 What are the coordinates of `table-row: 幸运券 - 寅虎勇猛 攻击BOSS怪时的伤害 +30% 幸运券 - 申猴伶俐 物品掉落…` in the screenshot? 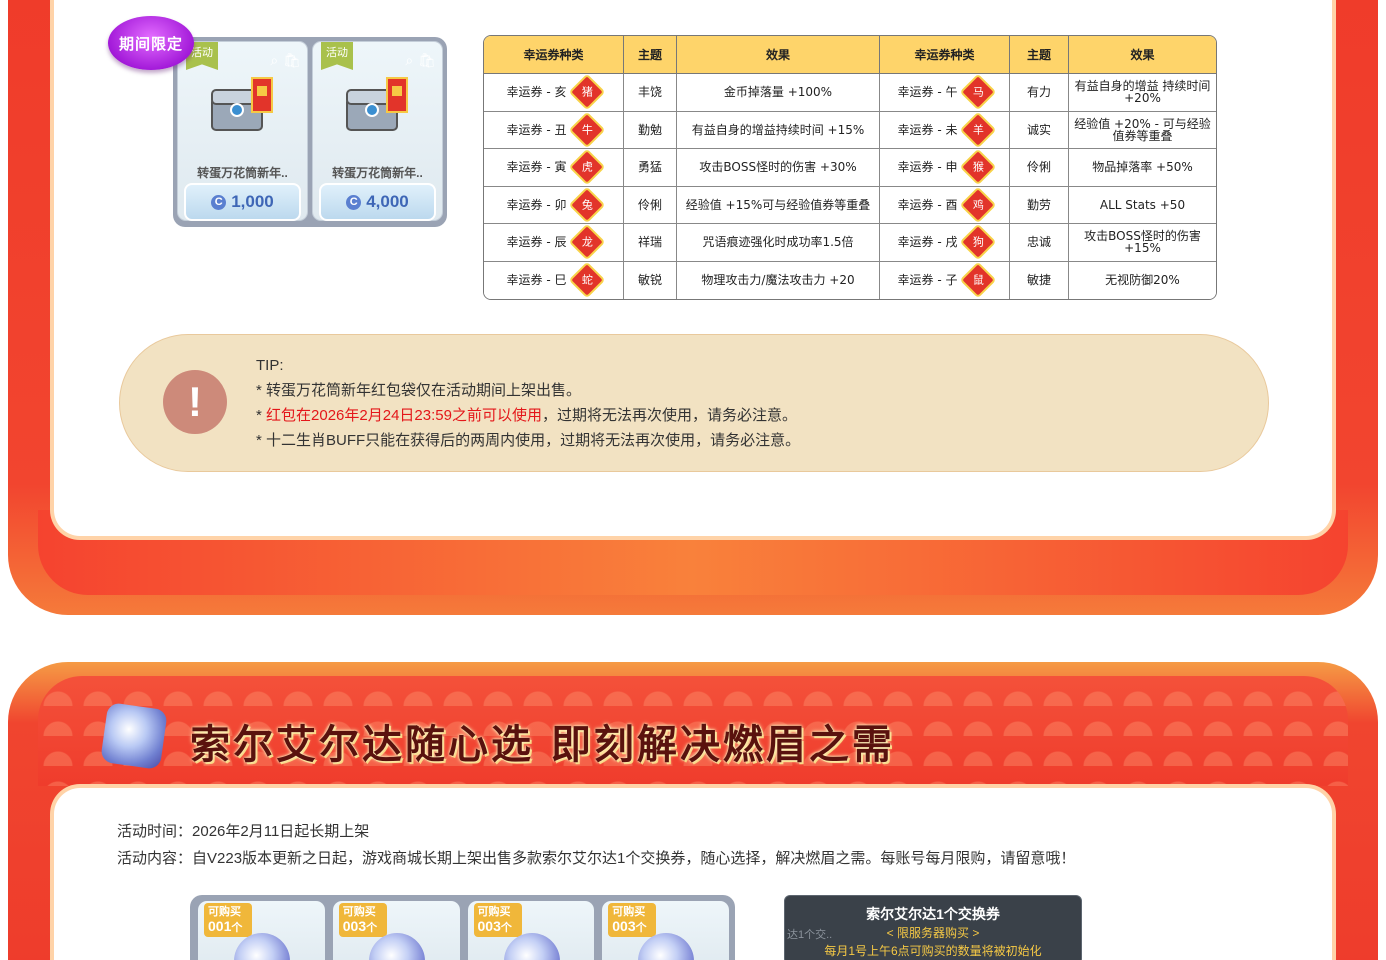 It's located at (850, 167).